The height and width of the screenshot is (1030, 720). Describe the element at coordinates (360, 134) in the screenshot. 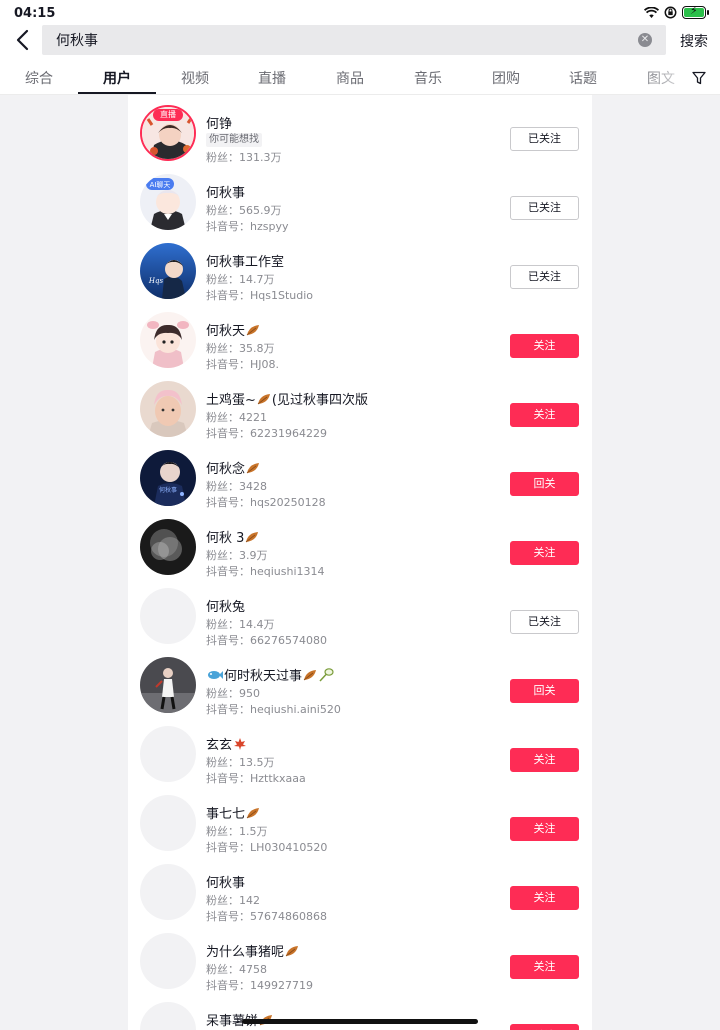

I see `user-row: 直播 何铮 你可能想找 粉丝：131.3万 已关注` at that location.